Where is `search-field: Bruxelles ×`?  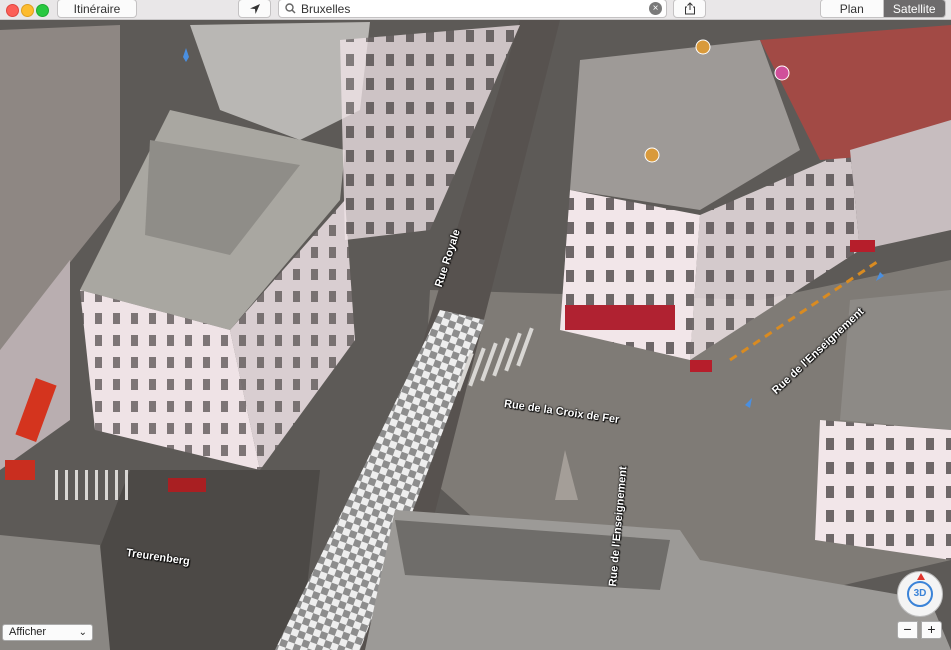
search-field: Bruxelles × is located at coordinates (472, 9).